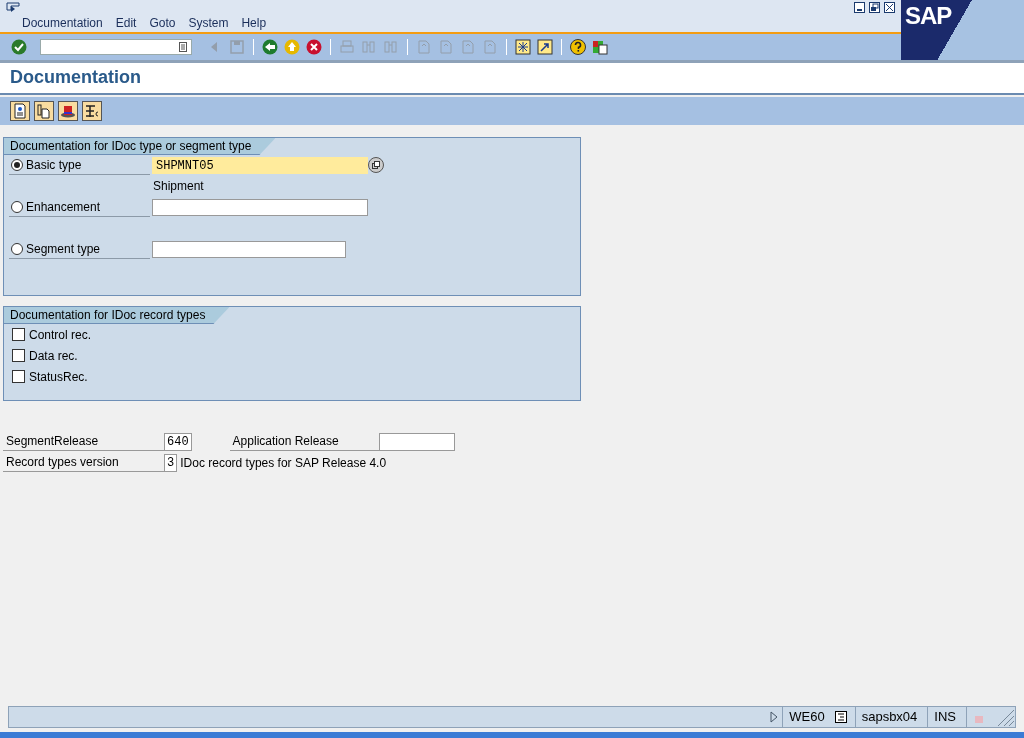 The image size is (1024, 738). Describe the element at coordinates (79, 249) in the screenshot. I see `radio-option: Segment type` at that location.